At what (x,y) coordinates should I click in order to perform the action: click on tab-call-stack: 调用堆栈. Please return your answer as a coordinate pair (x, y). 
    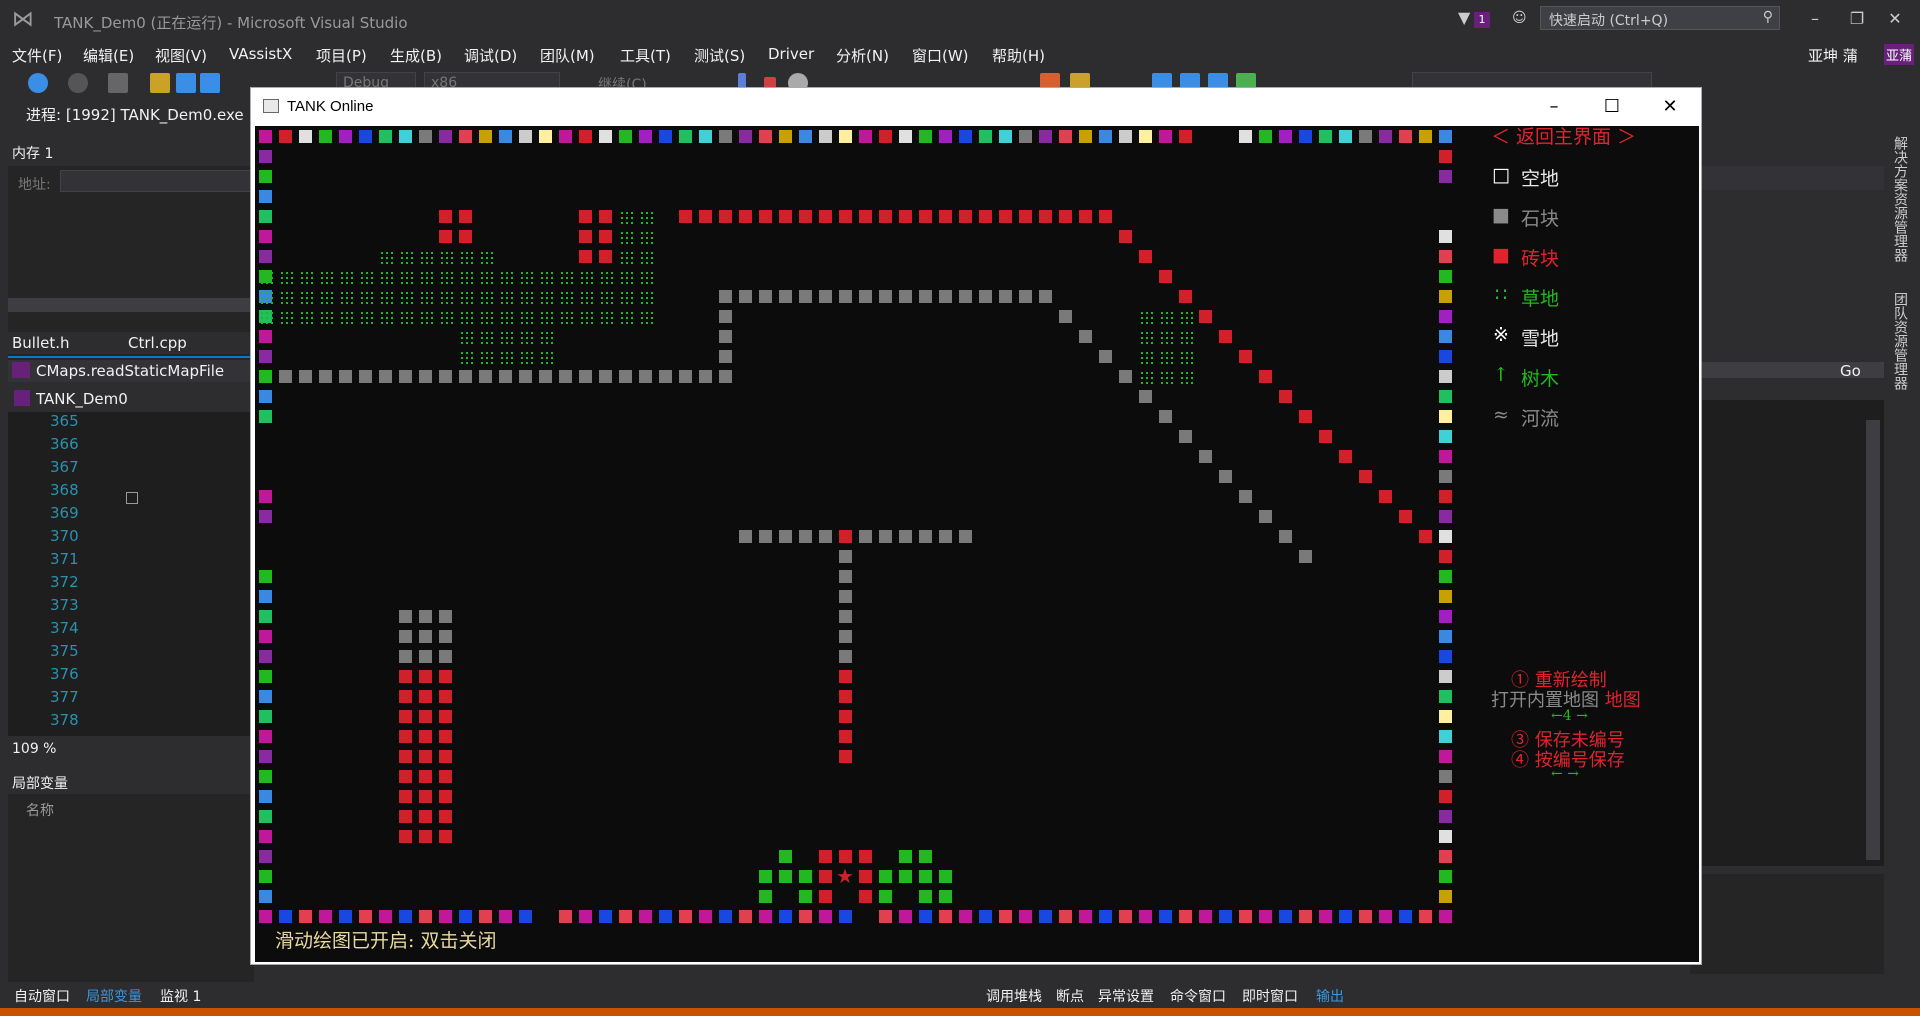
    Looking at the image, I should click on (1014, 996).